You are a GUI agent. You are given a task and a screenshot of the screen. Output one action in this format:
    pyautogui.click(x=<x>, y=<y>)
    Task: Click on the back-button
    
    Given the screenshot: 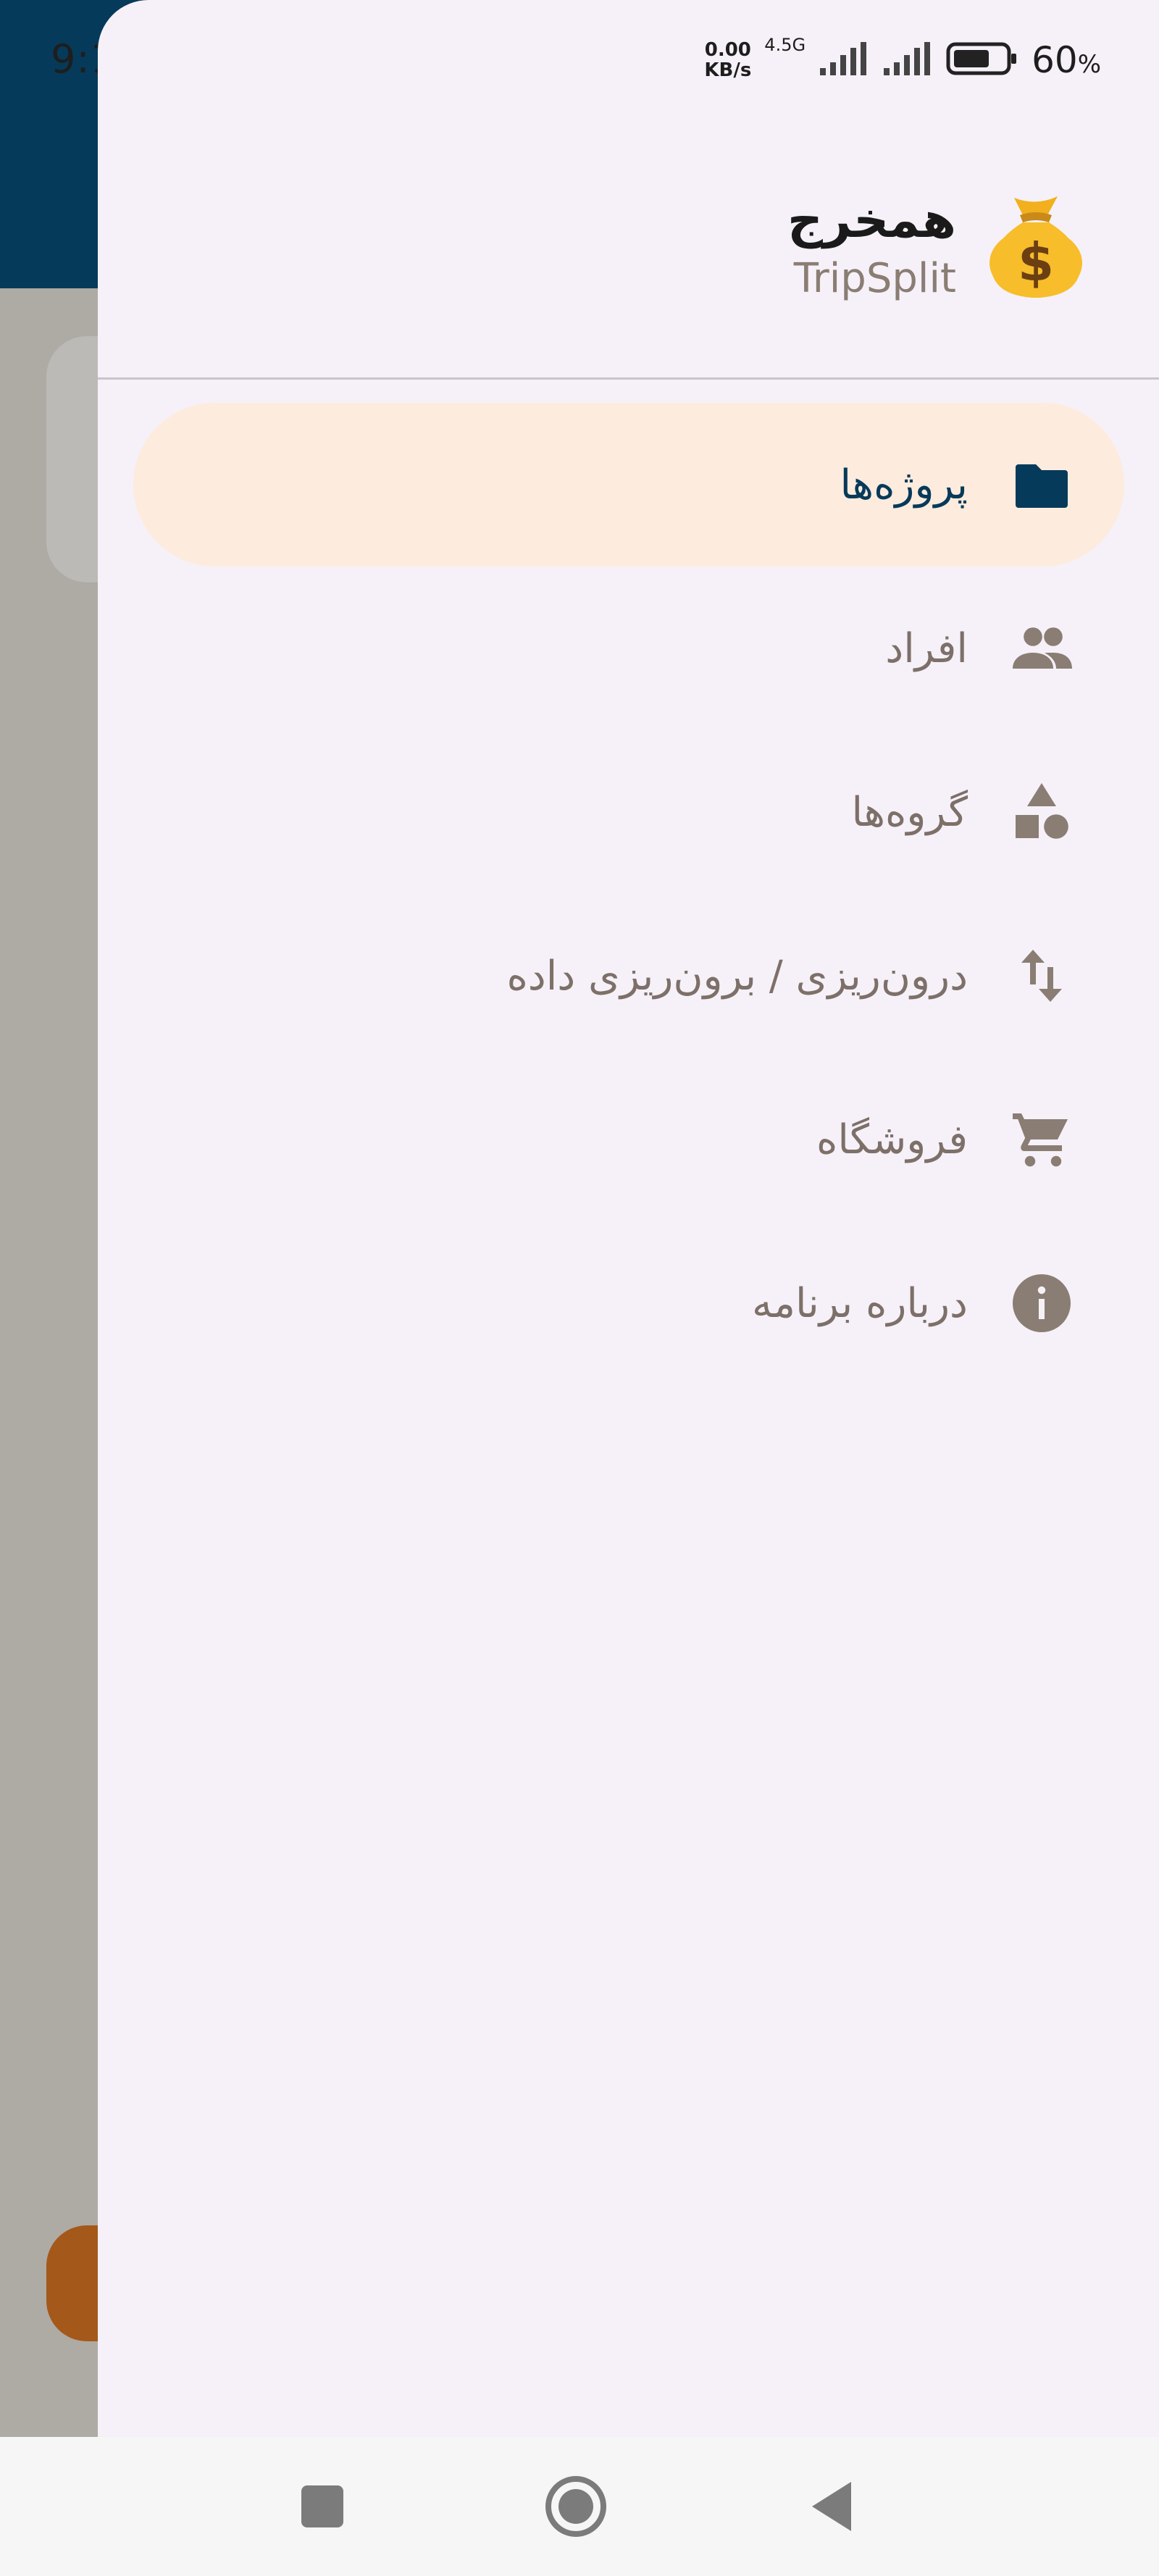 What is the action you would take?
    pyautogui.click(x=832, y=2506)
    